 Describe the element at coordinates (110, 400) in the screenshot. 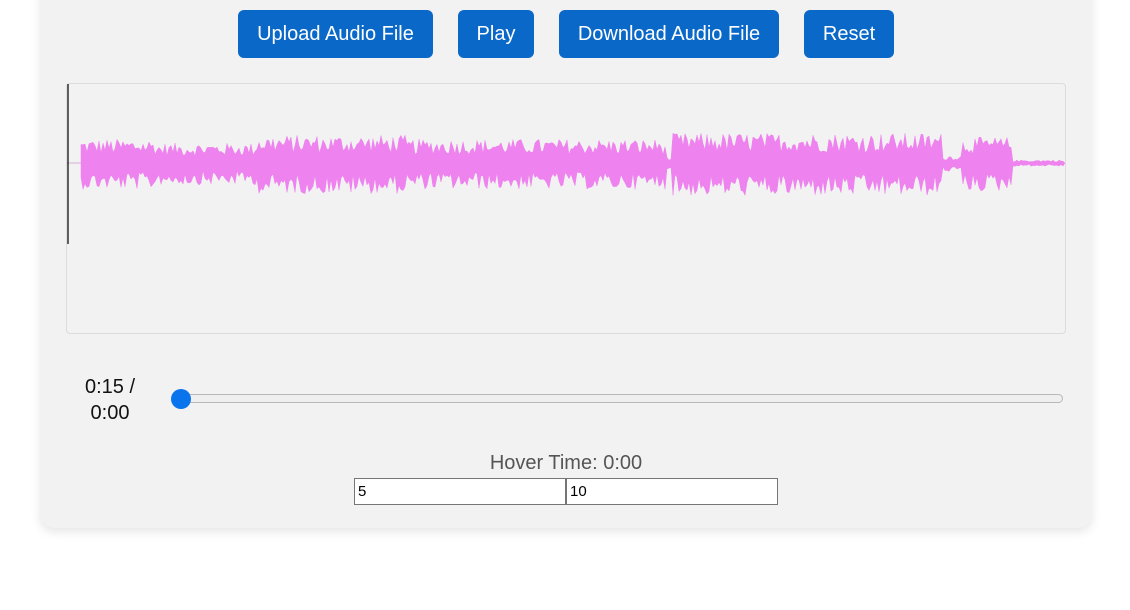

I see `time-display: 0:15 / 0:00` at that location.